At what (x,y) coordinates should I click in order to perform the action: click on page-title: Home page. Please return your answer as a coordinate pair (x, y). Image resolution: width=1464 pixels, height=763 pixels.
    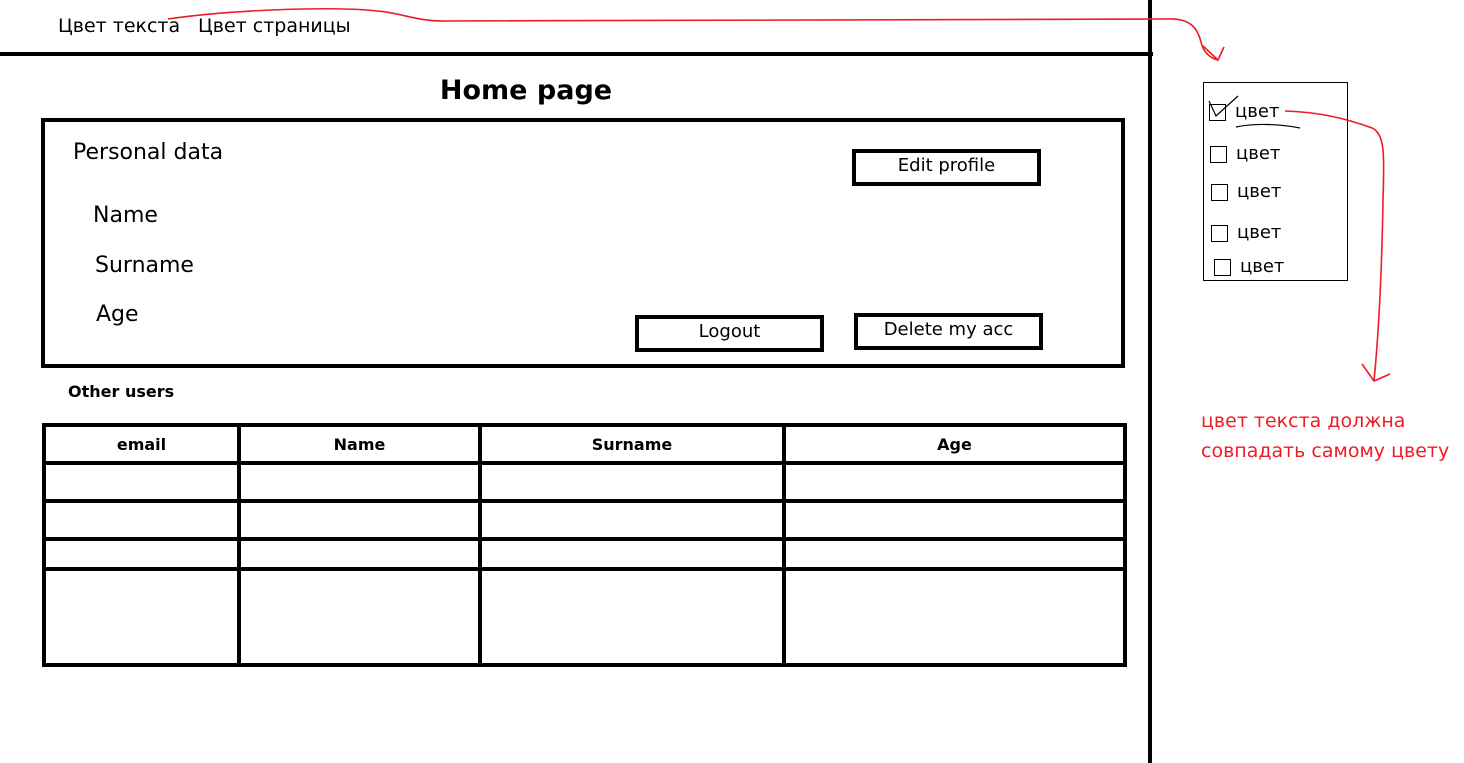
    Looking at the image, I should click on (526, 90).